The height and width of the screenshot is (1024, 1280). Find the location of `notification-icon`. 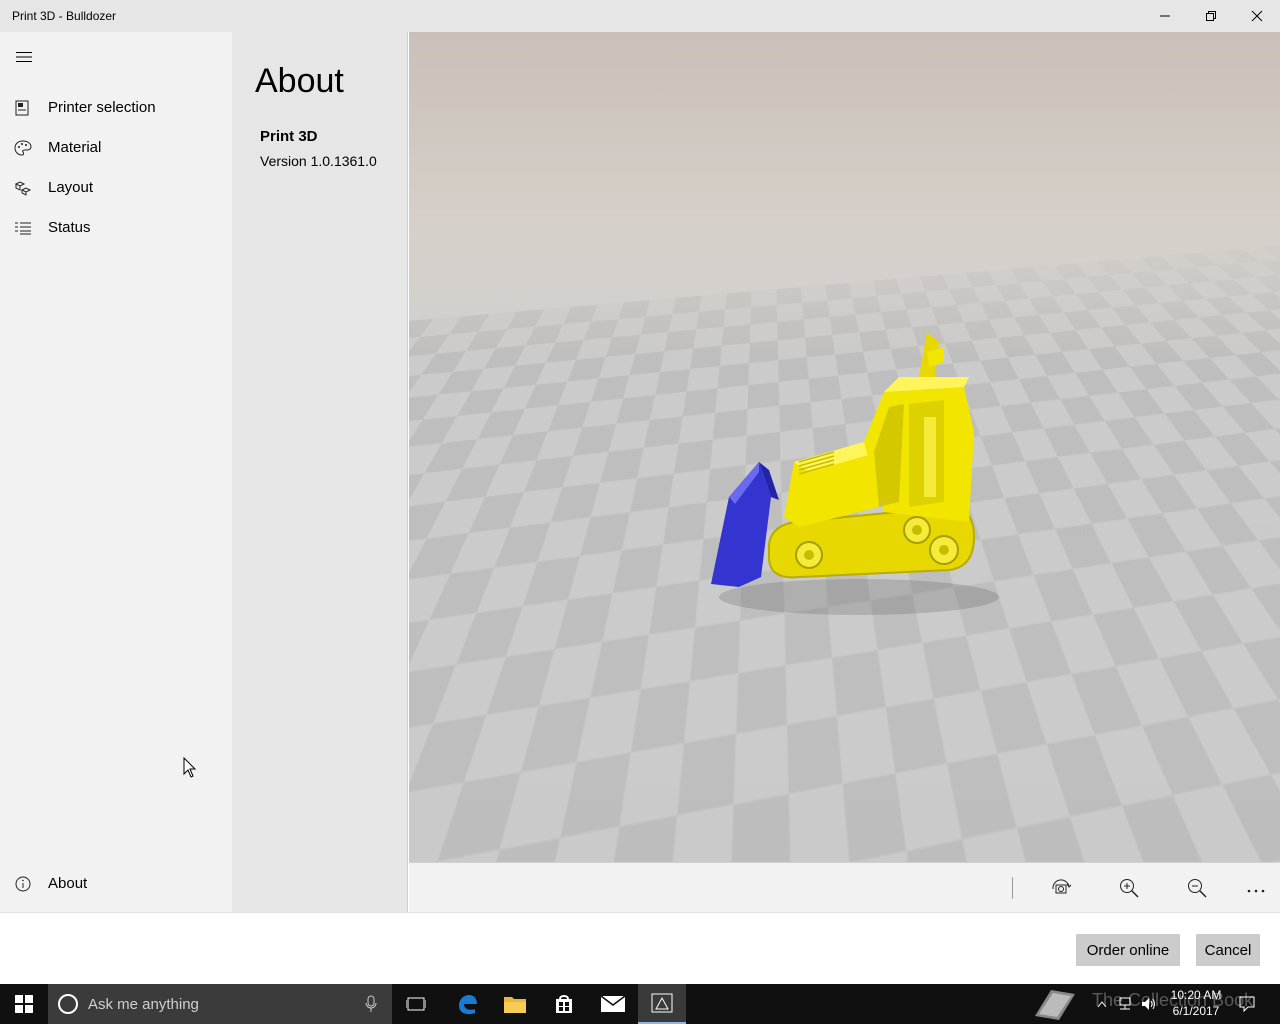

notification-icon is located at coordinates (1247, 1004).